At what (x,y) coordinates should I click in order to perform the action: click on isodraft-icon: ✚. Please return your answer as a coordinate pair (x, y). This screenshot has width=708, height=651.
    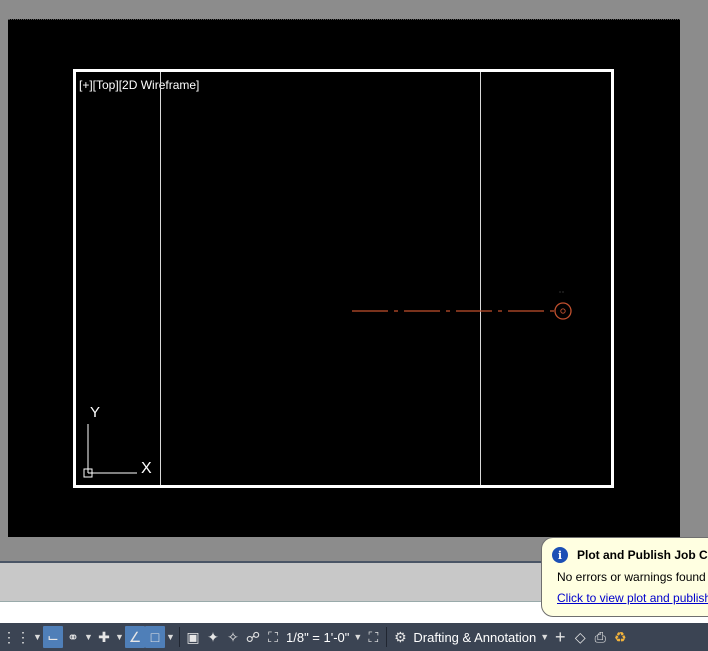
    Looking at the image, I should click on (104, 637).